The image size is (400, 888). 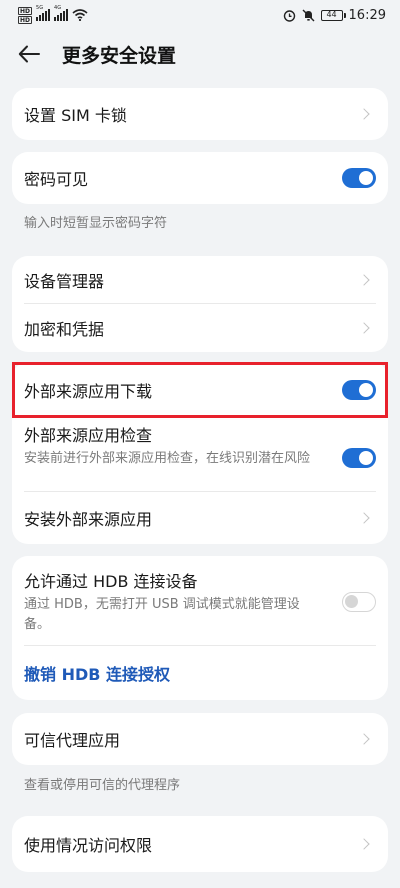 What do you see at coordinates (43, 13) in the screenshot?
I see `signal-icon: 5G` at bounding box center [43, 13].